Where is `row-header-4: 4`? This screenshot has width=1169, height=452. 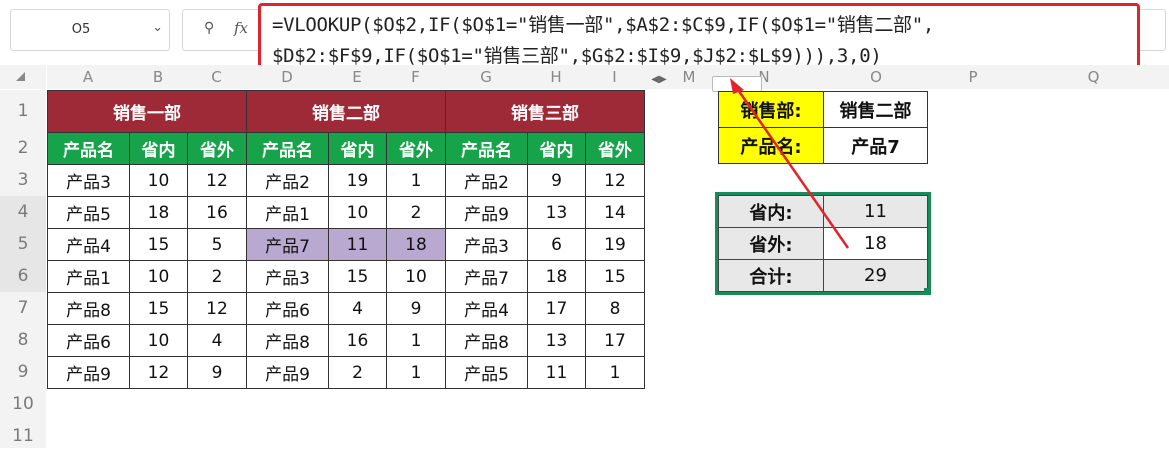
row-header-4: 4 is located at coordinates (23, 212).